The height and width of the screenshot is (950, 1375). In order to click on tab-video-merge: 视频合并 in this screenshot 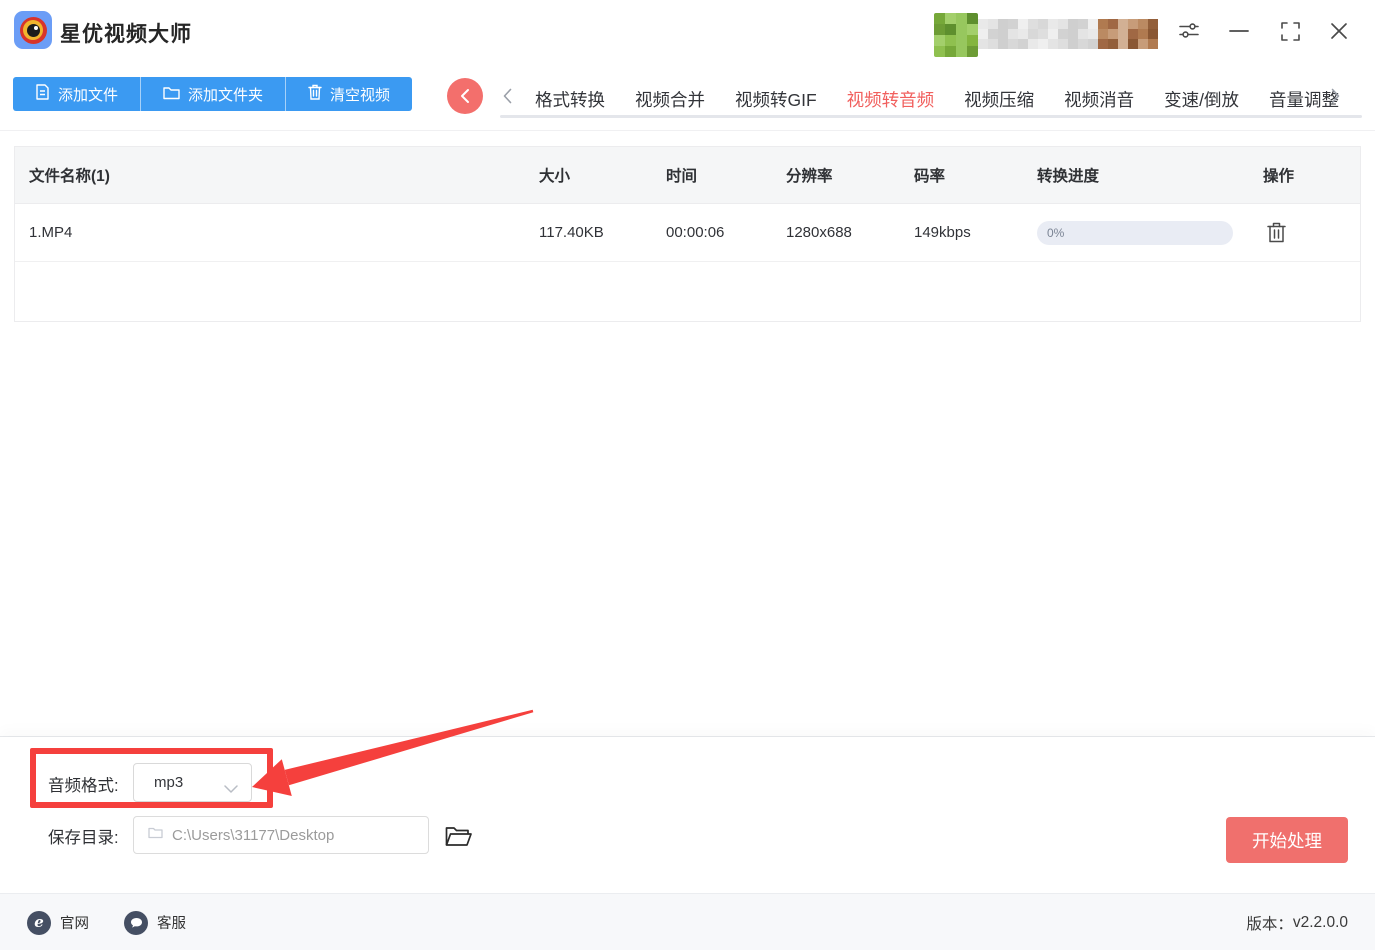, I will do `click(670, 99)`.